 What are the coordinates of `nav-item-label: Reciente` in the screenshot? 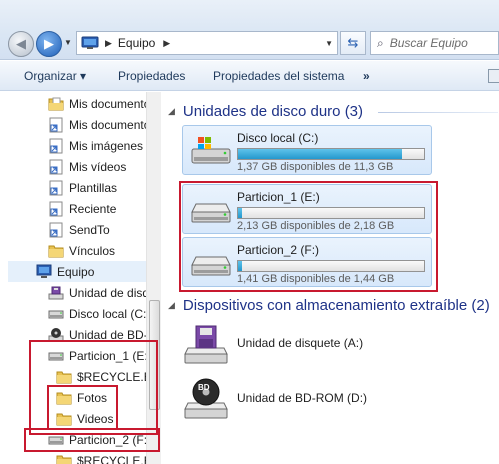 It's located at (93, 208).